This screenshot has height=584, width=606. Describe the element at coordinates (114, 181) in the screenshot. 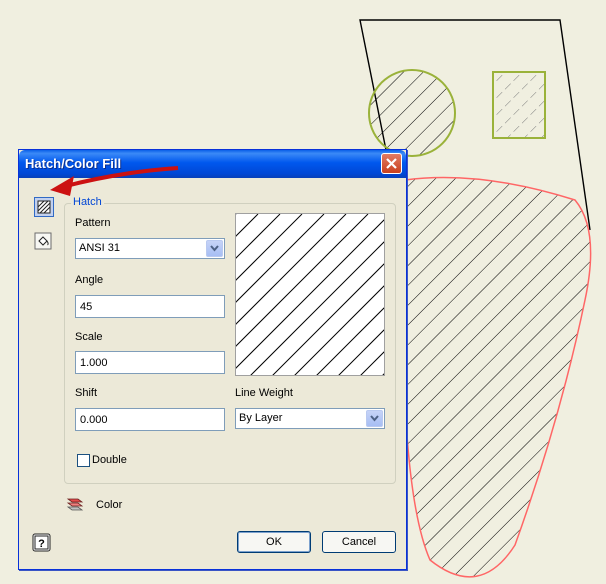

I see `red-annotation-arrow` at that location.